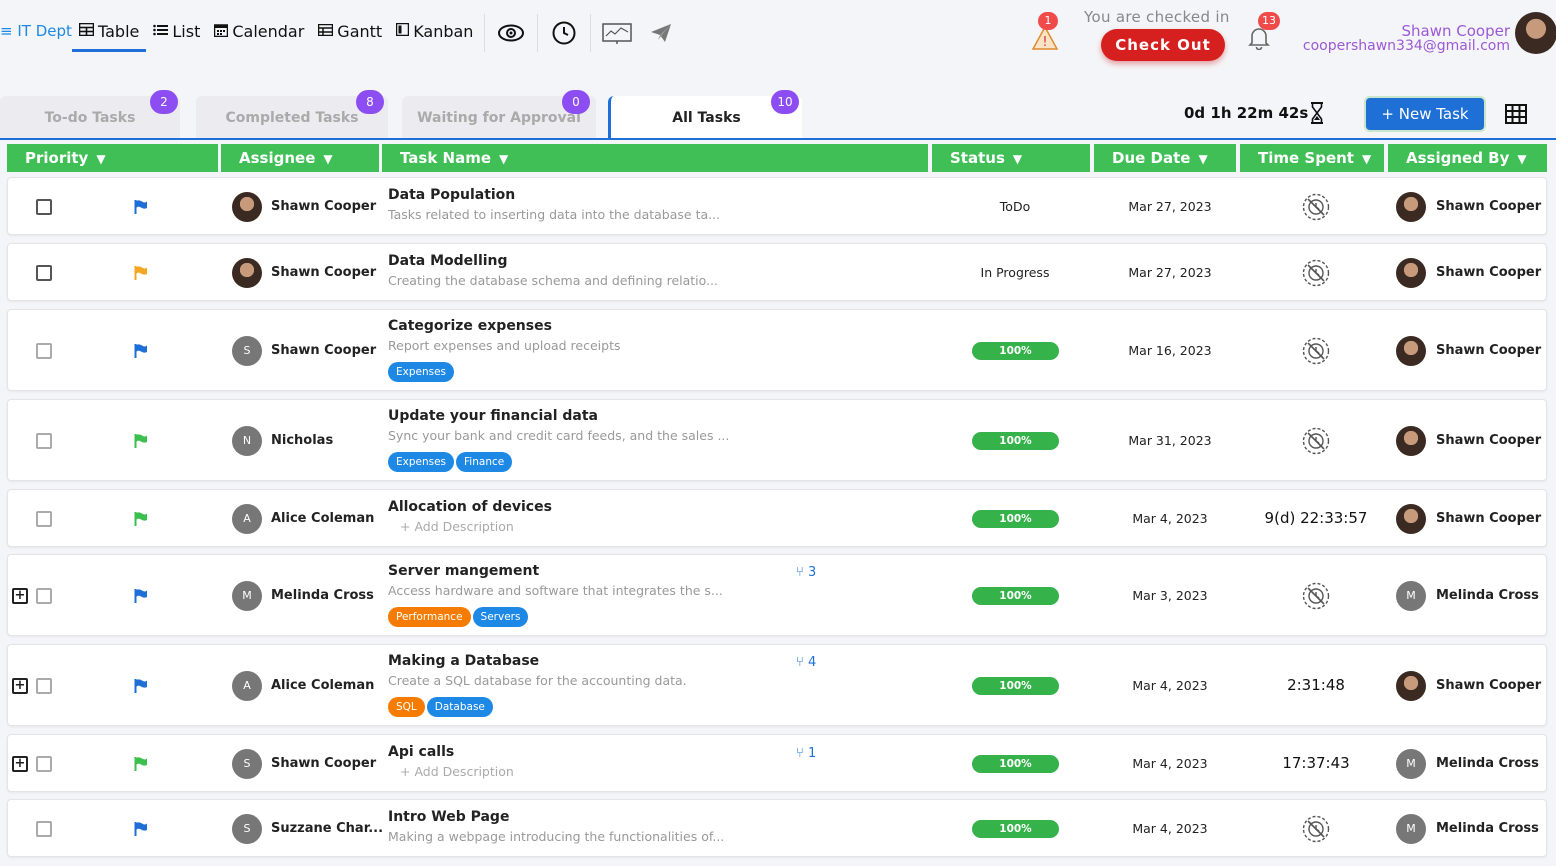  Describe the element at coordinates (1045, 31) in the screenshot. I see `alert-button: ! 1` at that location.